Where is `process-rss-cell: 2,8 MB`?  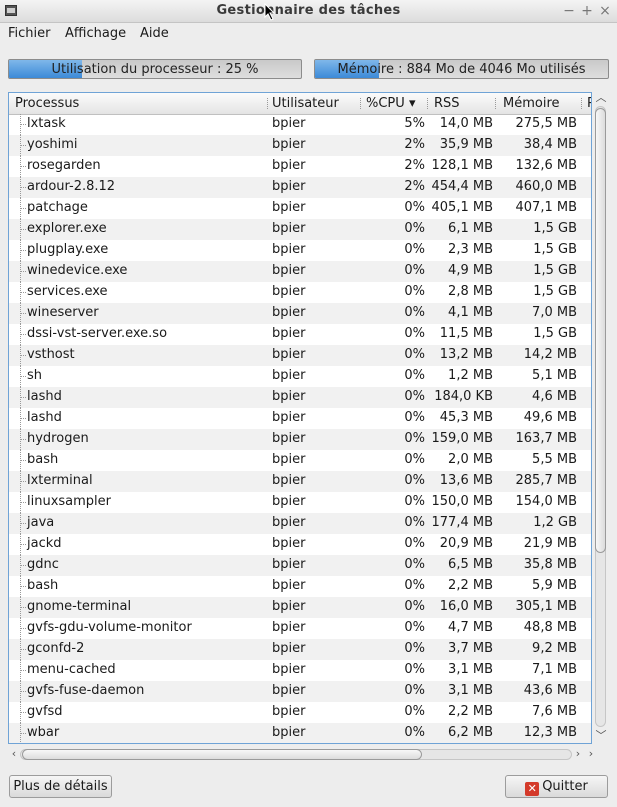
process-rss-cell: 2,8 MB is located at coordinates (470, 291).